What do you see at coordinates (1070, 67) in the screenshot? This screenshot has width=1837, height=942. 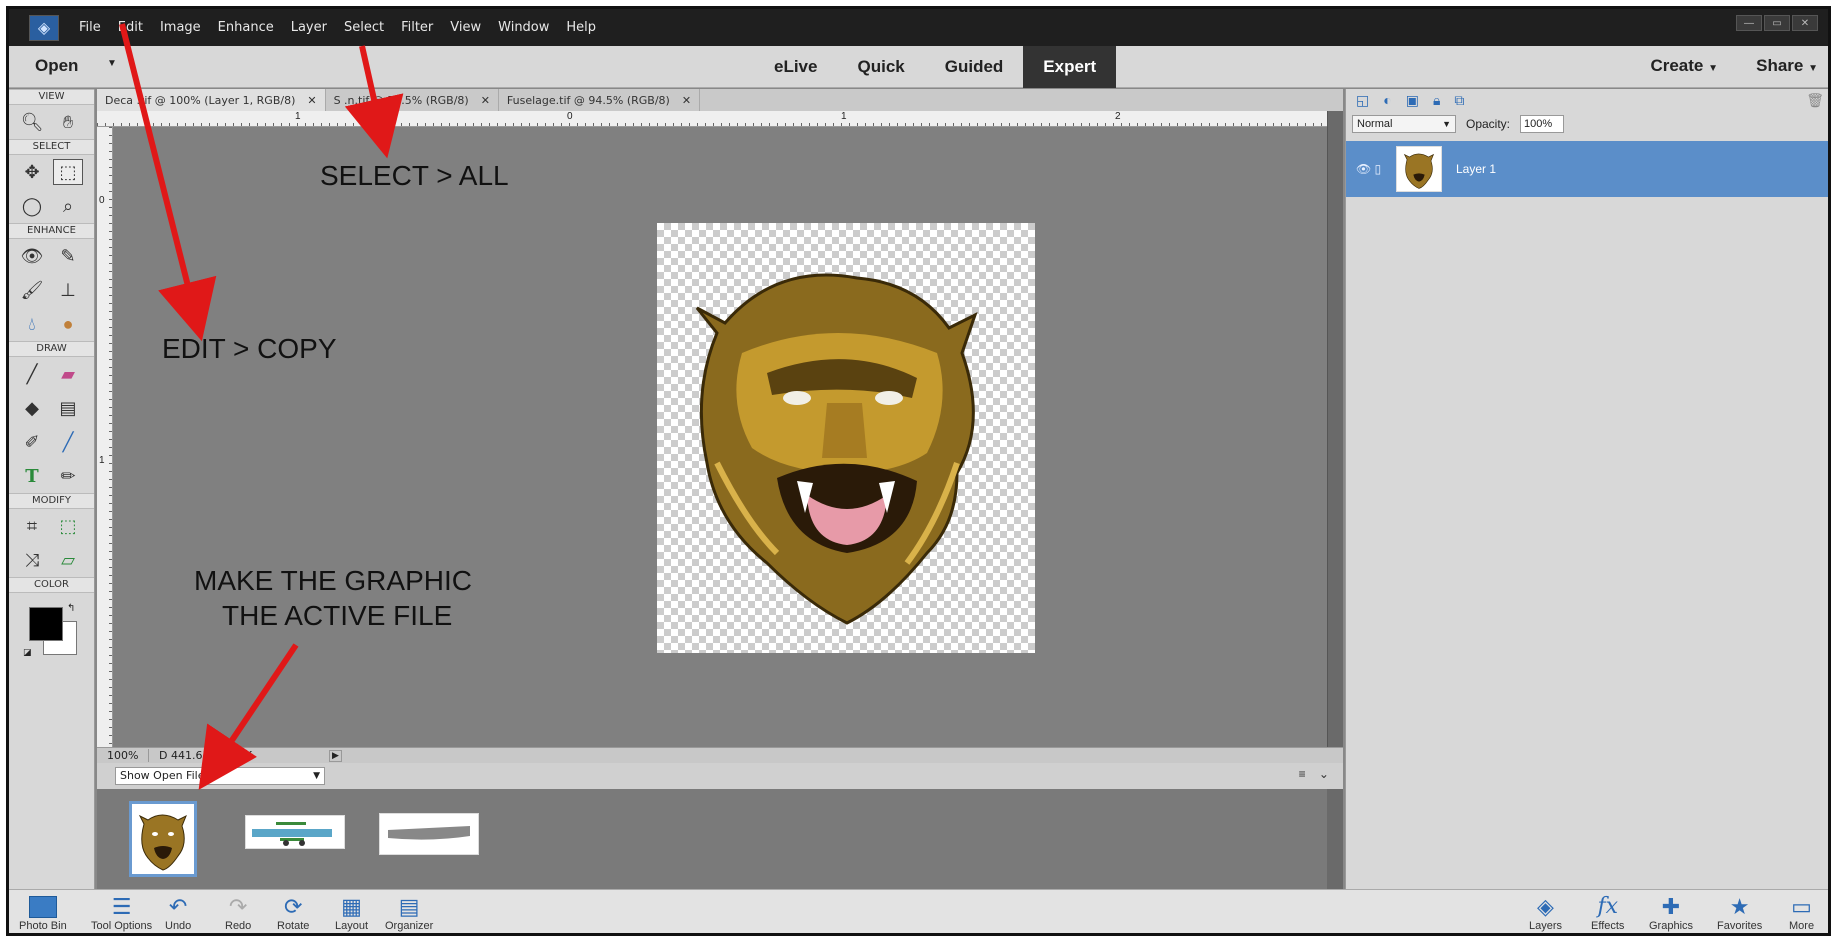 I see `tab-expert: Expert` at bounding box center [1070, 67].